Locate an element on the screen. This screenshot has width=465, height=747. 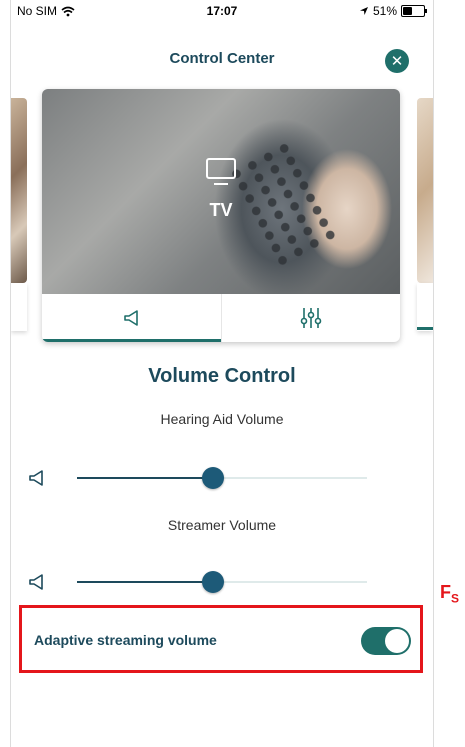
equalizer-icon is located at coordinates (311, 318).